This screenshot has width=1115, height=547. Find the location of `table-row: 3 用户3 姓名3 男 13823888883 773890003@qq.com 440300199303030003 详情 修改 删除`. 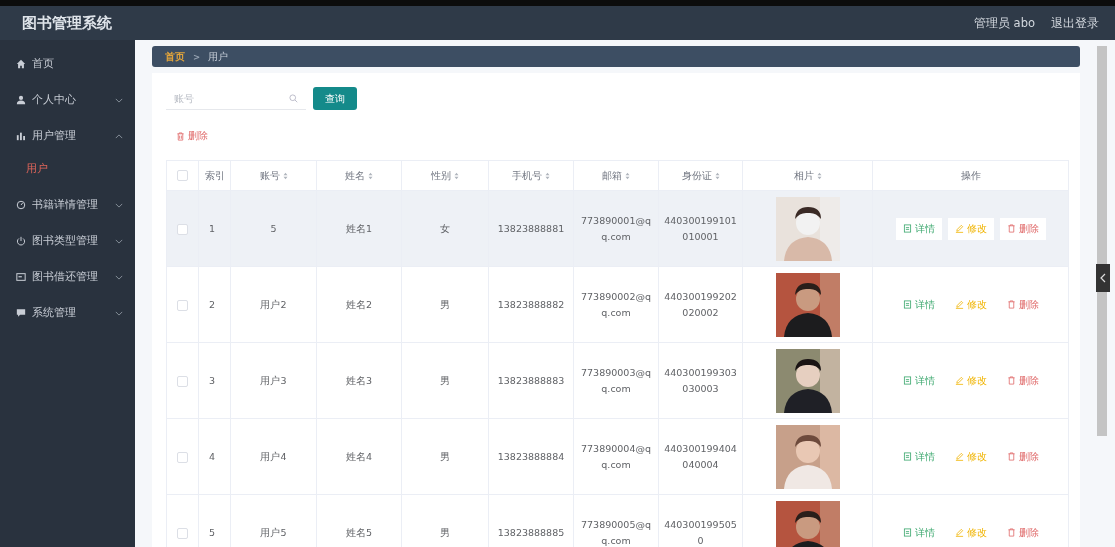

table-row: 3 用户3 姓名3 男 13823888883 773890003@qq.com 440300199303030003 详情 修改 删除 is located at coordinates (617, 380).